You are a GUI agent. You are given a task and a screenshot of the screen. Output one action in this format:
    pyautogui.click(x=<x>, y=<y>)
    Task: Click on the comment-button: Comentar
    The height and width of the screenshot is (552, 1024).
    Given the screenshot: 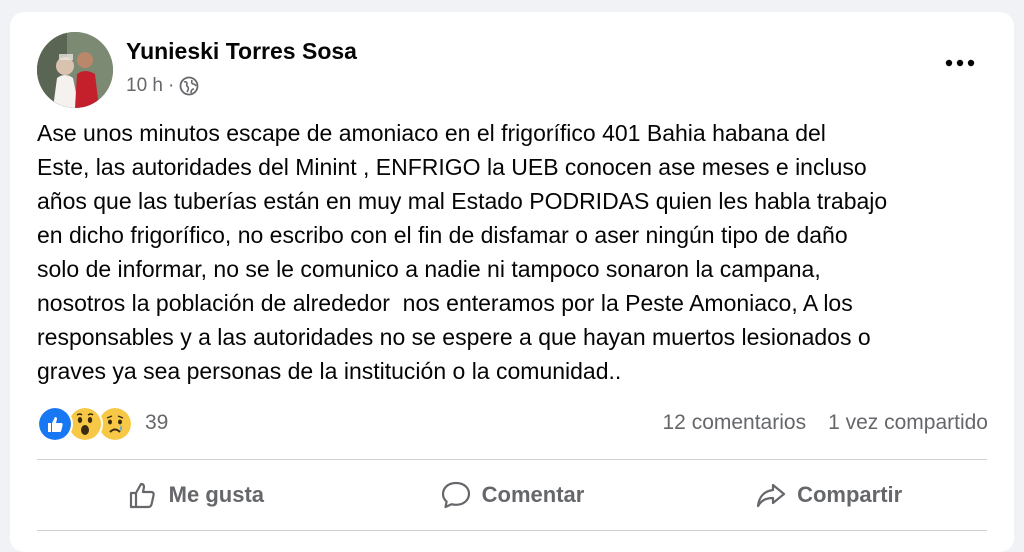 What is the action you would take?
    pyautogui.click(x=512, y=495)
    